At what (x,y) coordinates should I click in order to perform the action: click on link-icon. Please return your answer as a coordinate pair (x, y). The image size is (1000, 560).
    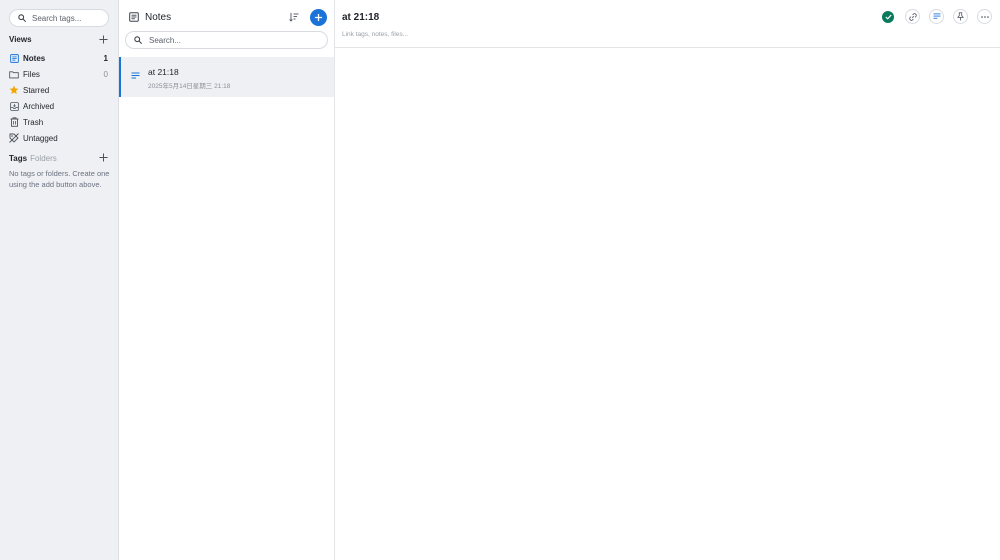
    Looking at the image, I should click on (912, 16).